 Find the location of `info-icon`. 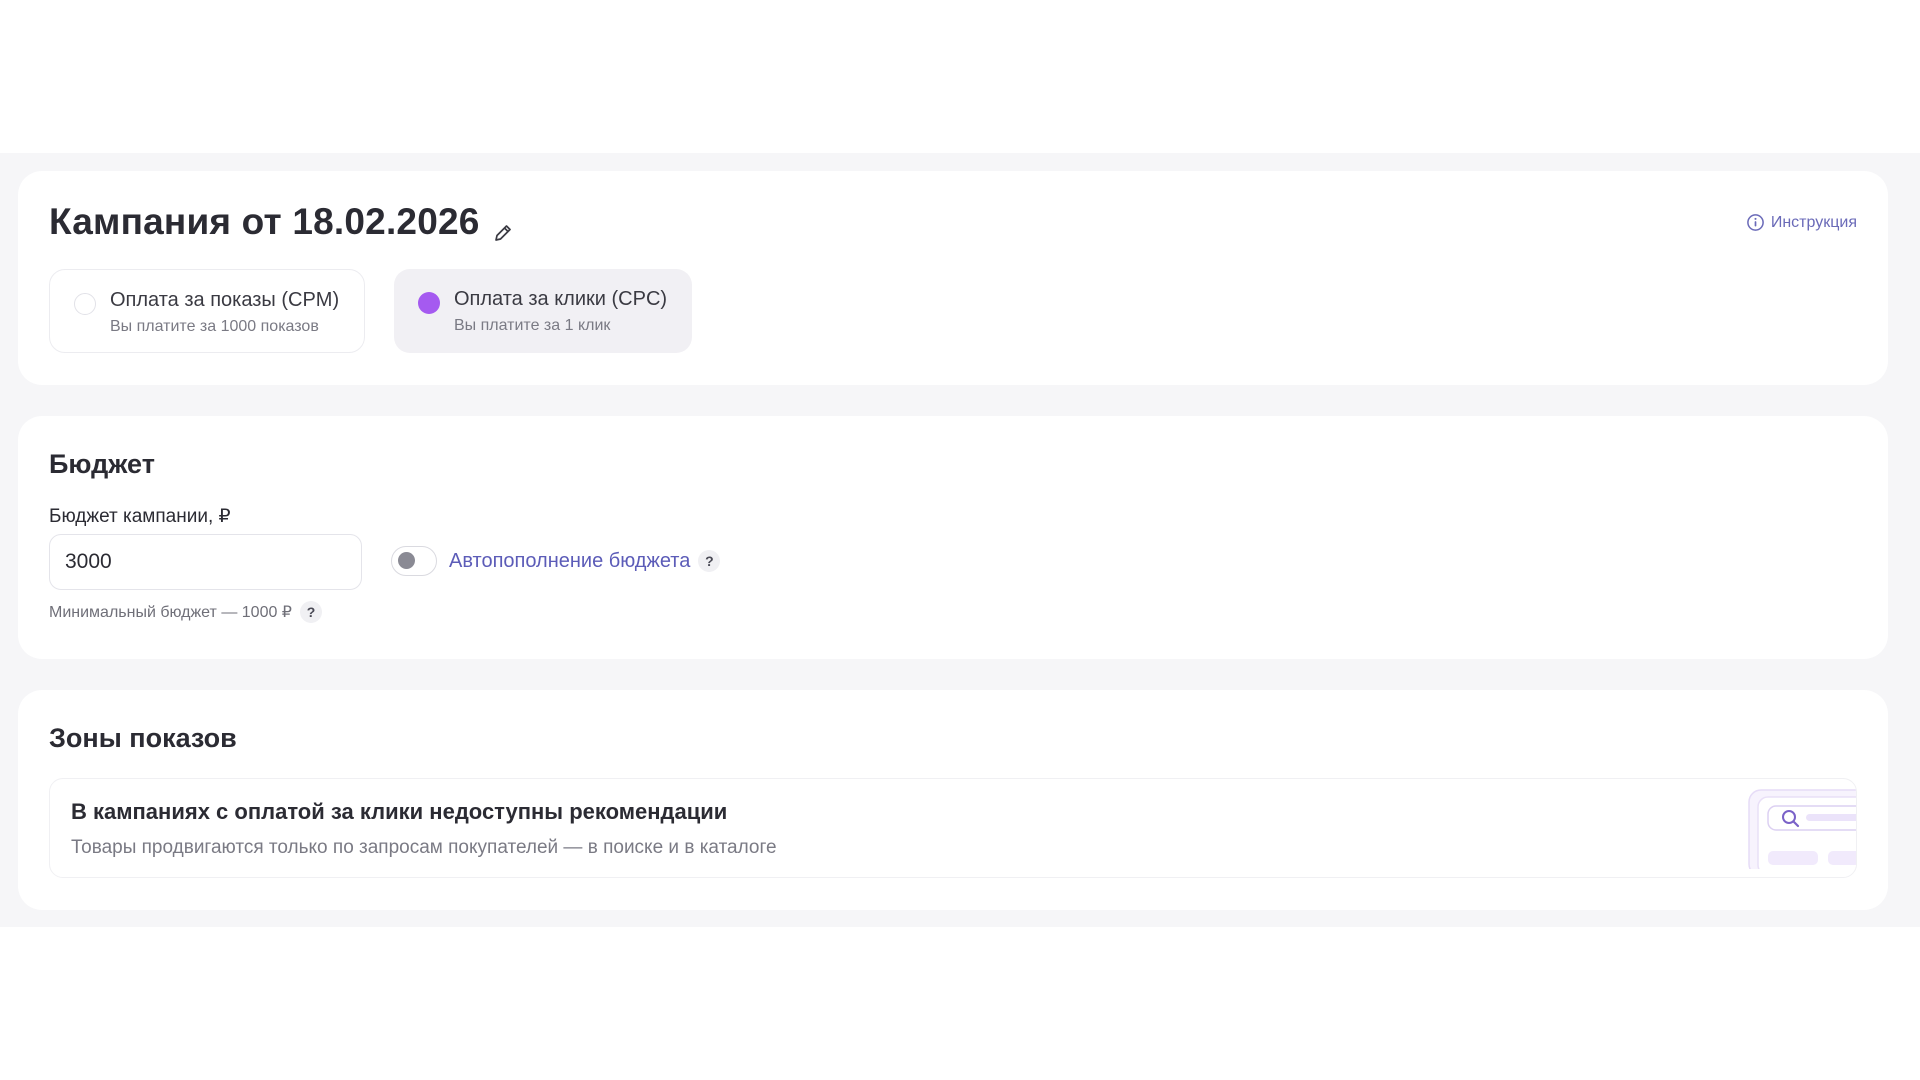

info-icon is located at coordinates (1755, 222).